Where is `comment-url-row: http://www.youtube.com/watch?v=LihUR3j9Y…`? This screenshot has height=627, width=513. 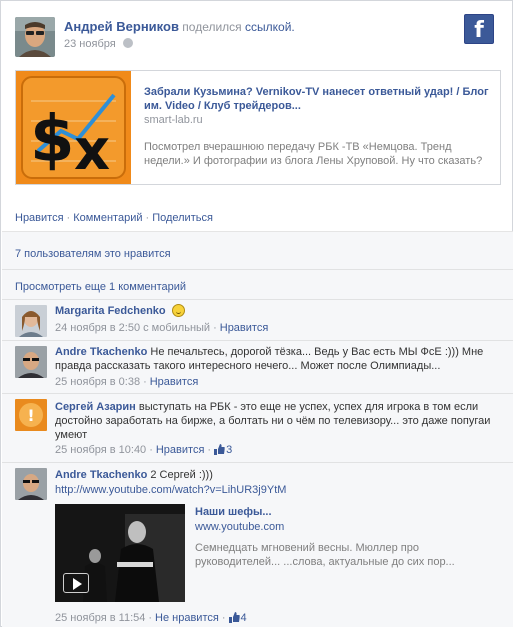 comment-url-row: http://www.youtube.com/watch?v=LihUR3j9Y… is located at coordinates (277, 490).